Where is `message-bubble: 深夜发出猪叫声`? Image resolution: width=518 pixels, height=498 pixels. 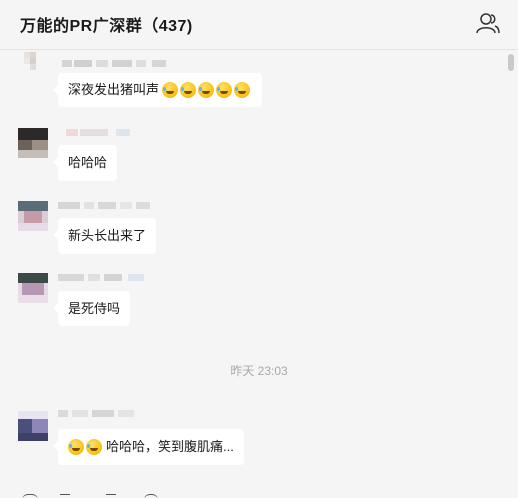 message-bubble: 深夜发出猪叫声 is located at coordinates (157, 90).